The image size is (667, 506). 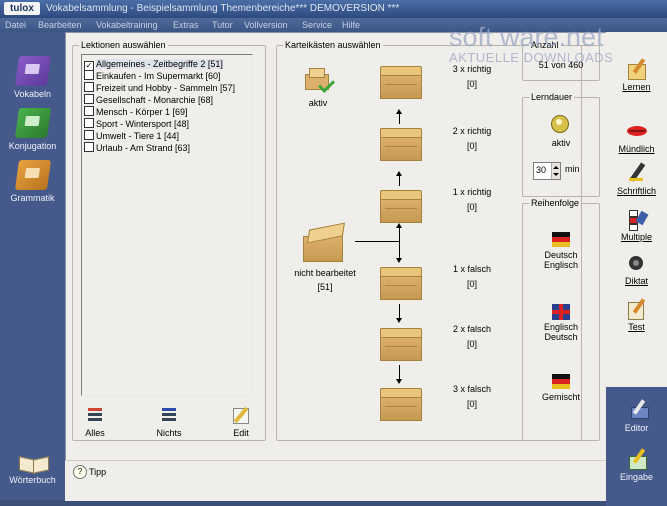 I want to click on menu-datei: Datei, so click(x=15, y=25).